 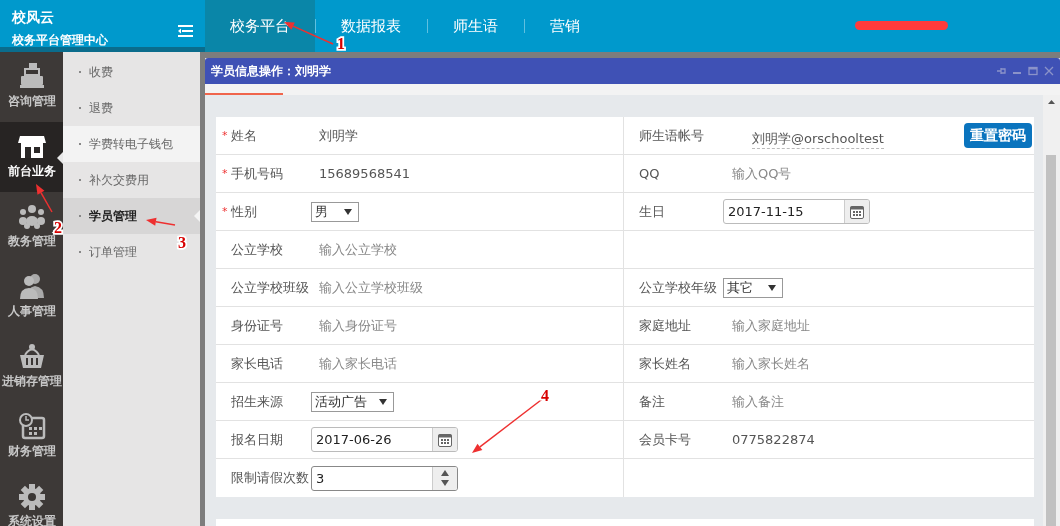 I want to click on field-value: 0775822874, so click(x=773, y=439).